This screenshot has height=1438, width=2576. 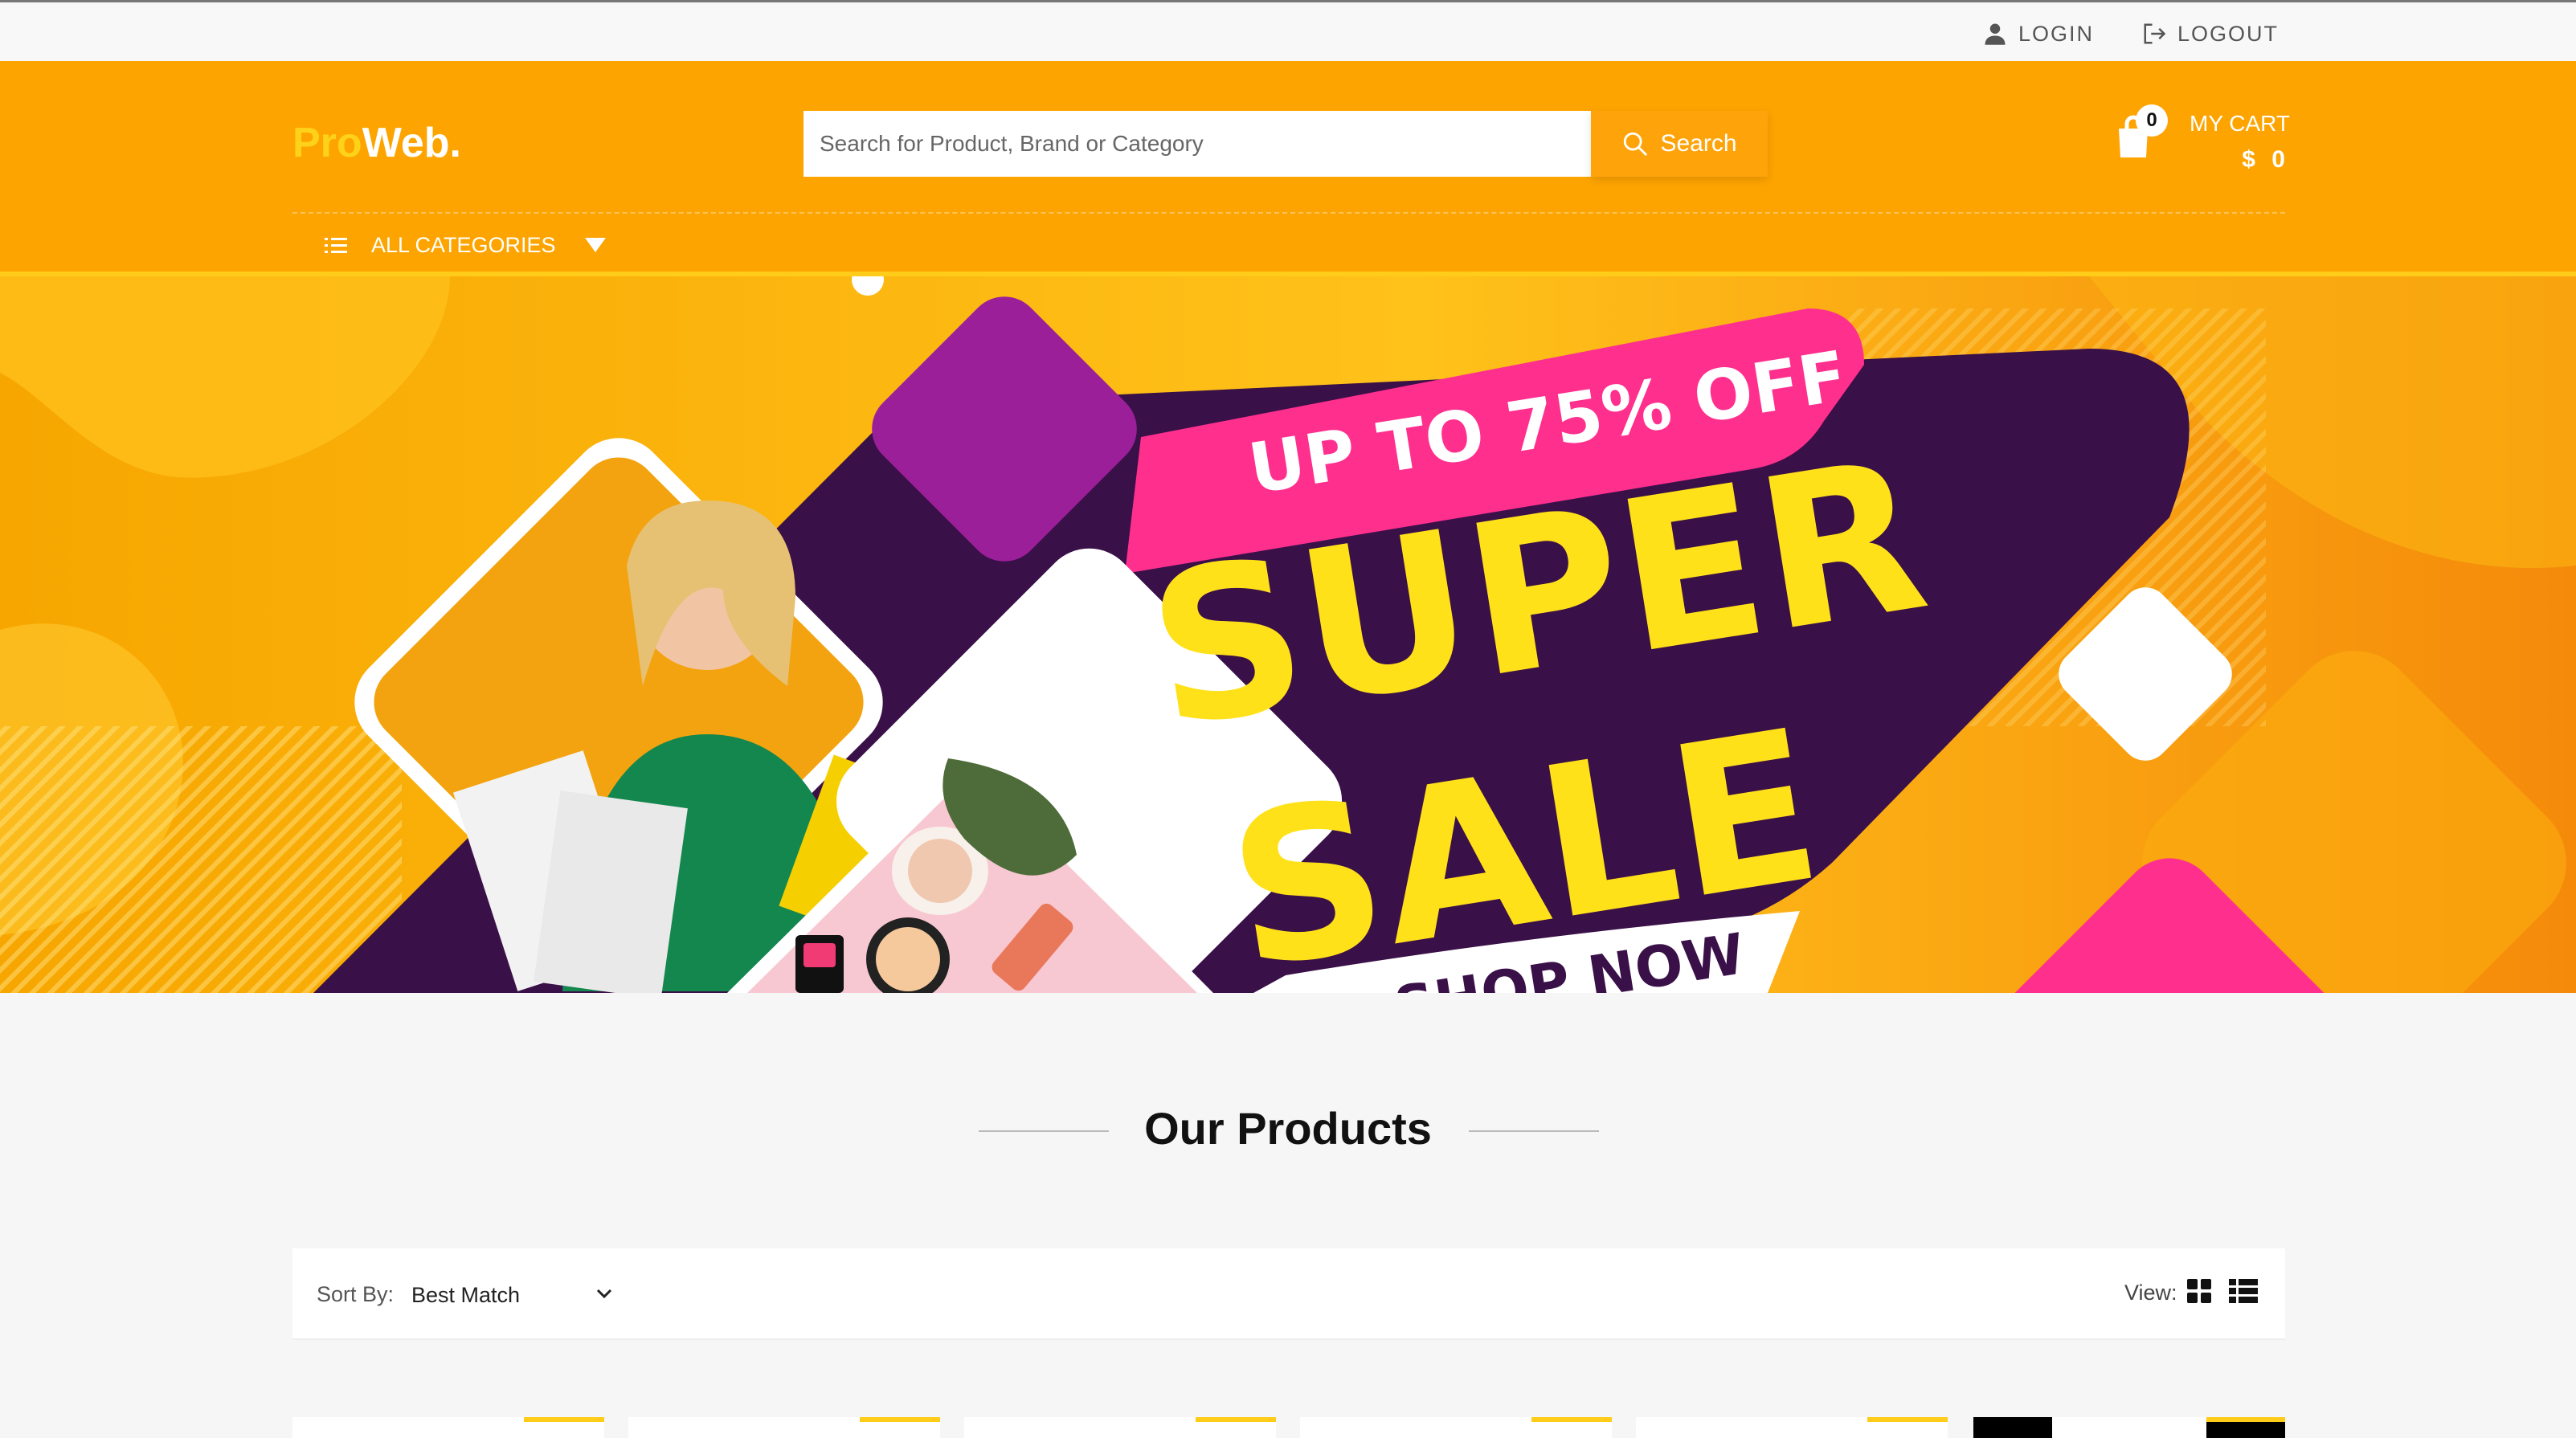 What do you see at coordinates (2056, 33) in the screenshot?
I see `login-label: LOGIN` at bounding box center [2056, 33].